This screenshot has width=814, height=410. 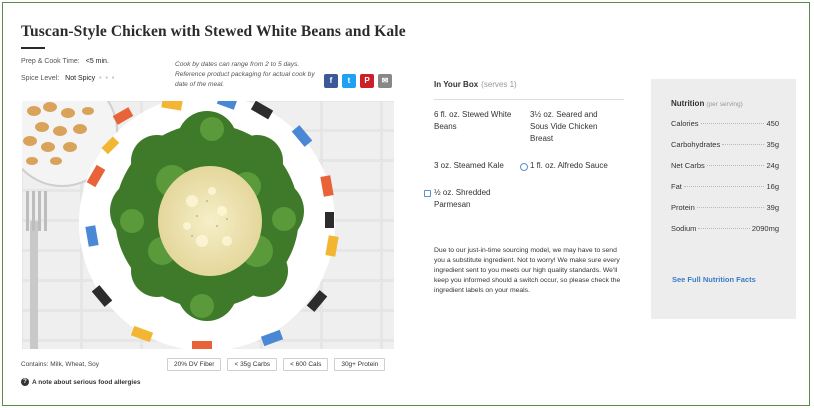 I want to click on ingredient-item: 3 oz. Steamed Kale, so click(x=469, y=165).